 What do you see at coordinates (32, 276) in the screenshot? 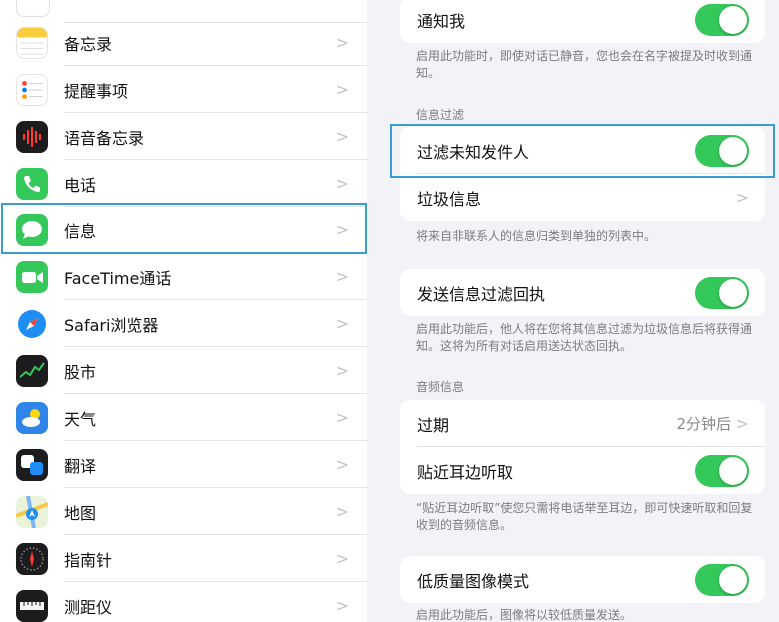
I see `facetime-icon` at bounding box center [32, 276].